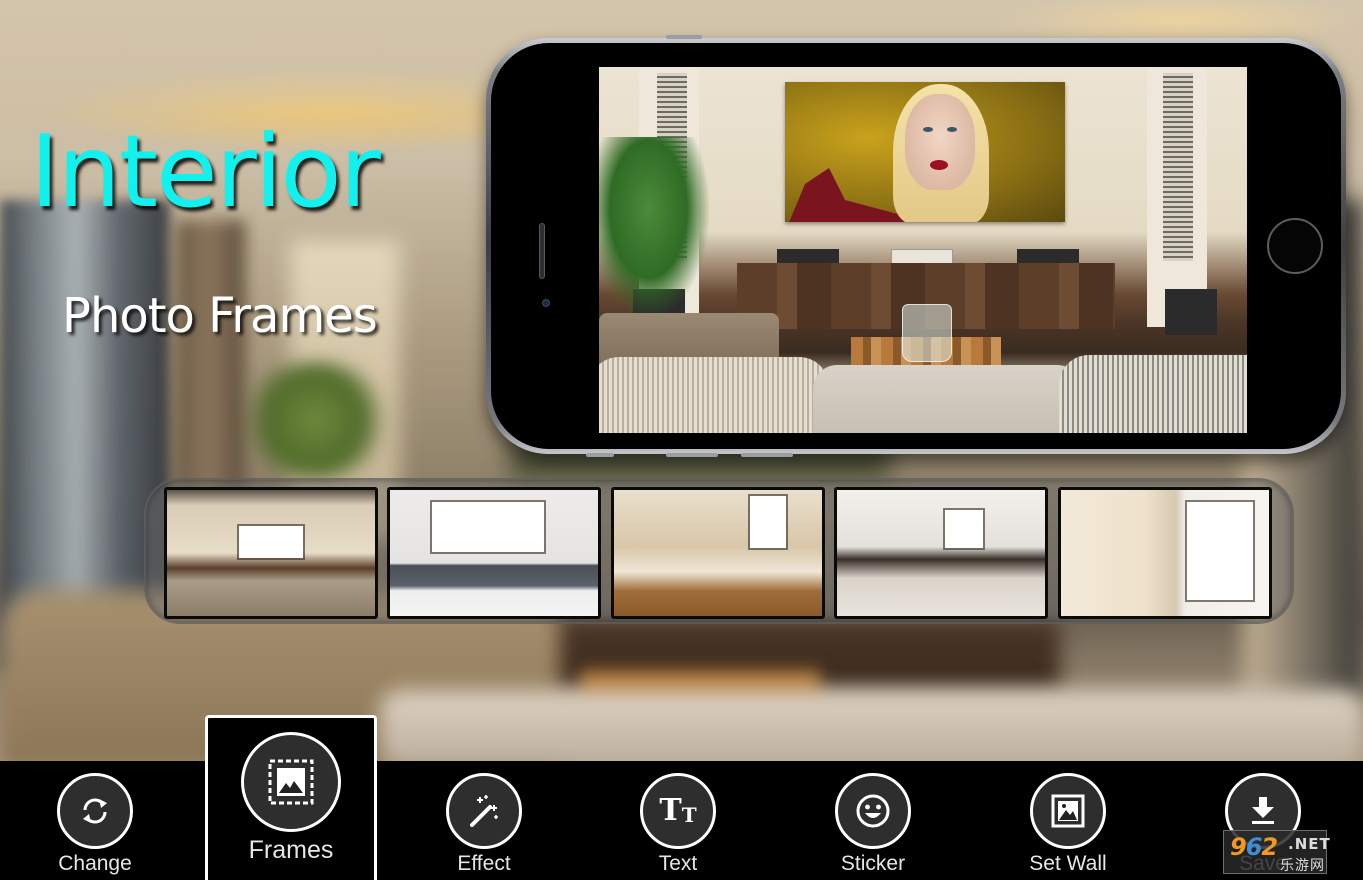 This screenshot has height=880, width=1363. I want to click on frames-label: Frames, so click(291, 850).